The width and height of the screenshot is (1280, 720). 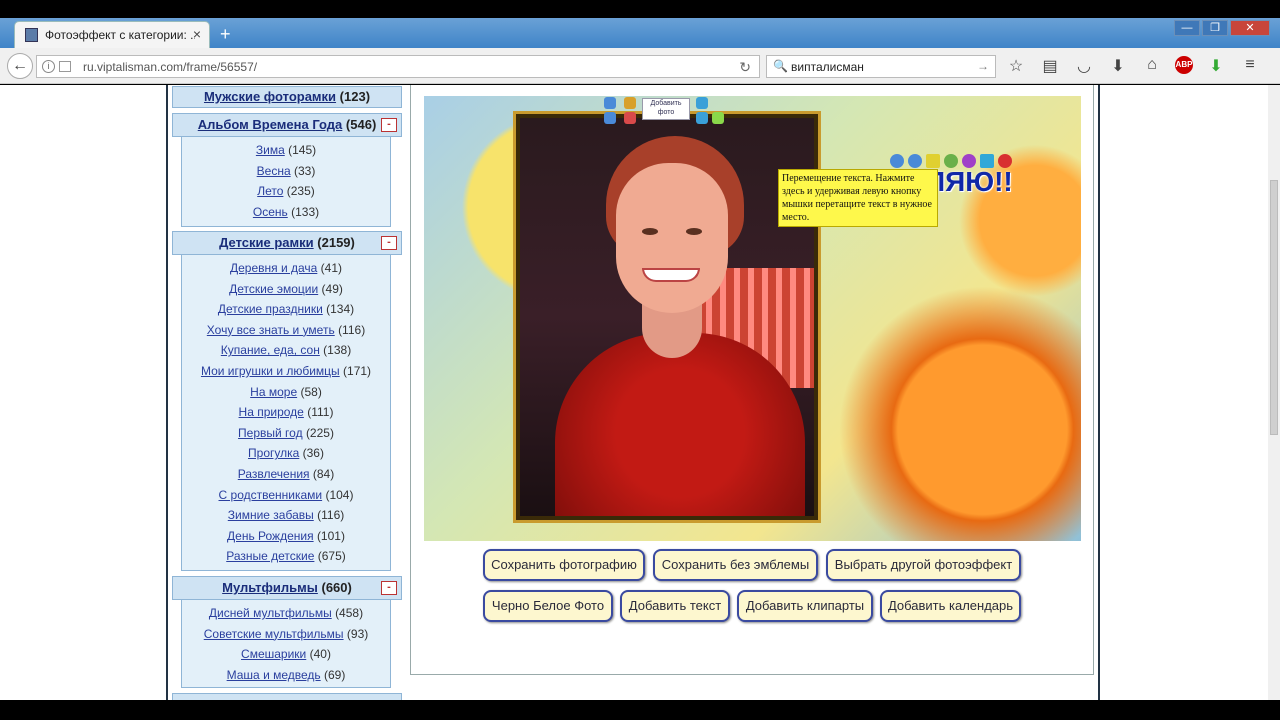 What do you see at coordinates (951, 161) in the screenshot?
I see `text-rotate-icon` at bounding box center [951, 161].